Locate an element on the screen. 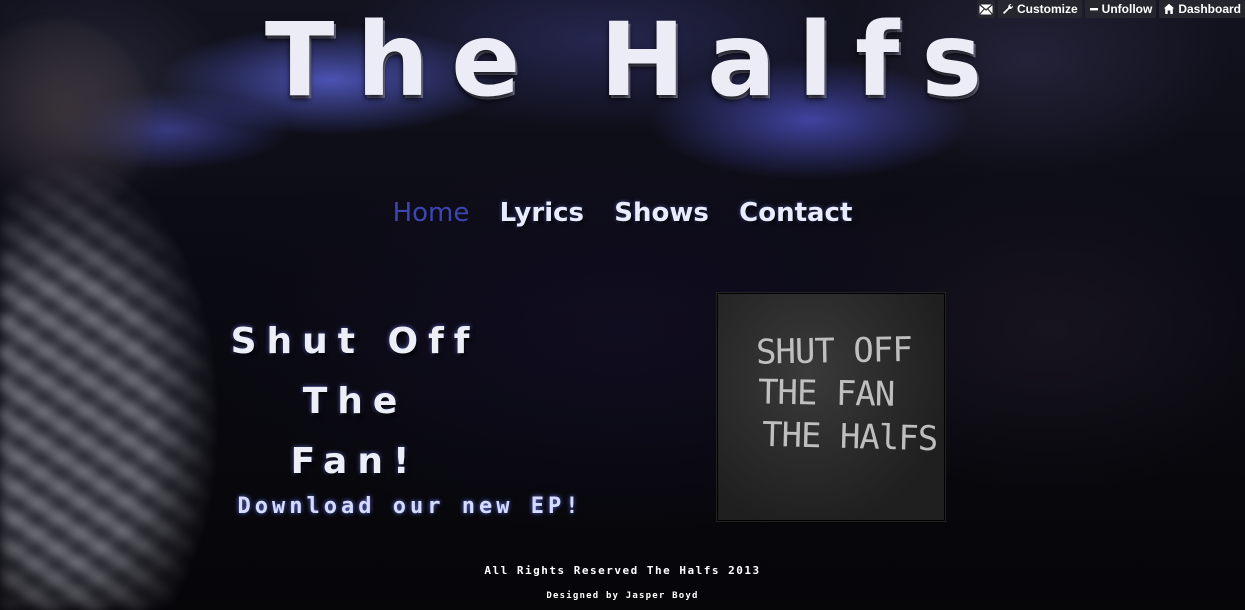 Image resolution: width=1245 pixels, height=610 pixels. footer-rights: All Rights Reserved The Halfs 2013 is located at coordinates (622, 570).